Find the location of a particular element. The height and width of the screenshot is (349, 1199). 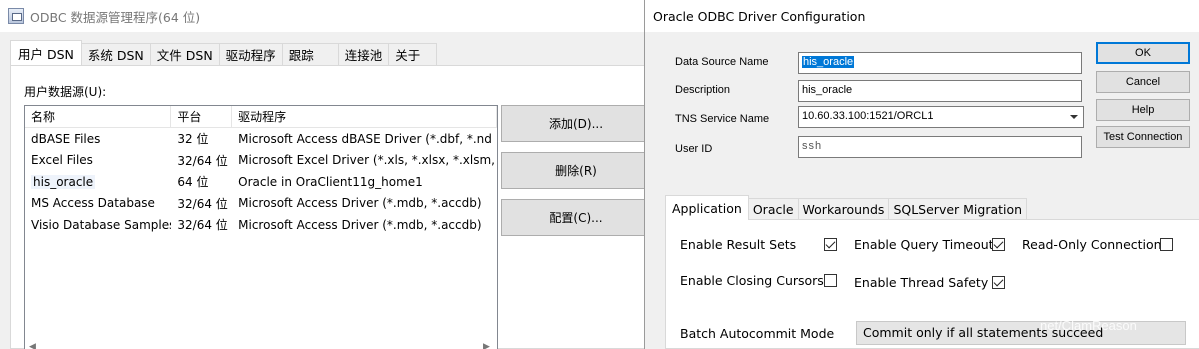

description-label: Description is located at coordinates (703, 90).